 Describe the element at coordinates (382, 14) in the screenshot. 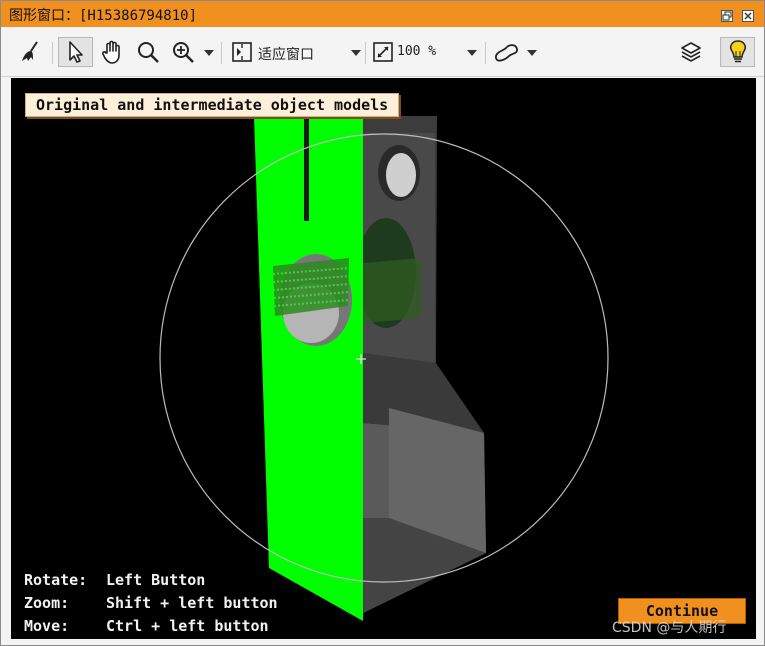

I see `title-bar: 图形窗口：[H15386794810]` at that location.